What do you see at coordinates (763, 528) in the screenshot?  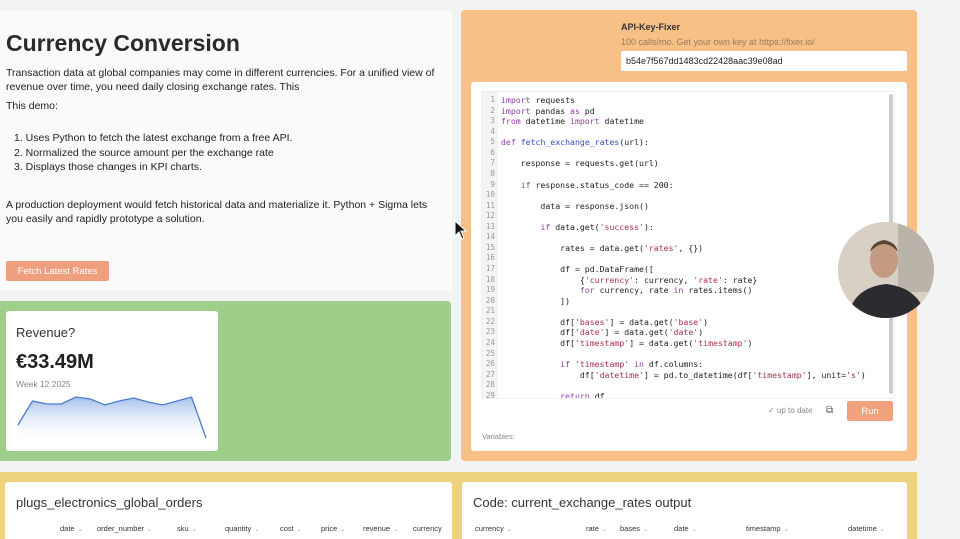 I see `column-label: timestamp` at bounding box center [763, 528].